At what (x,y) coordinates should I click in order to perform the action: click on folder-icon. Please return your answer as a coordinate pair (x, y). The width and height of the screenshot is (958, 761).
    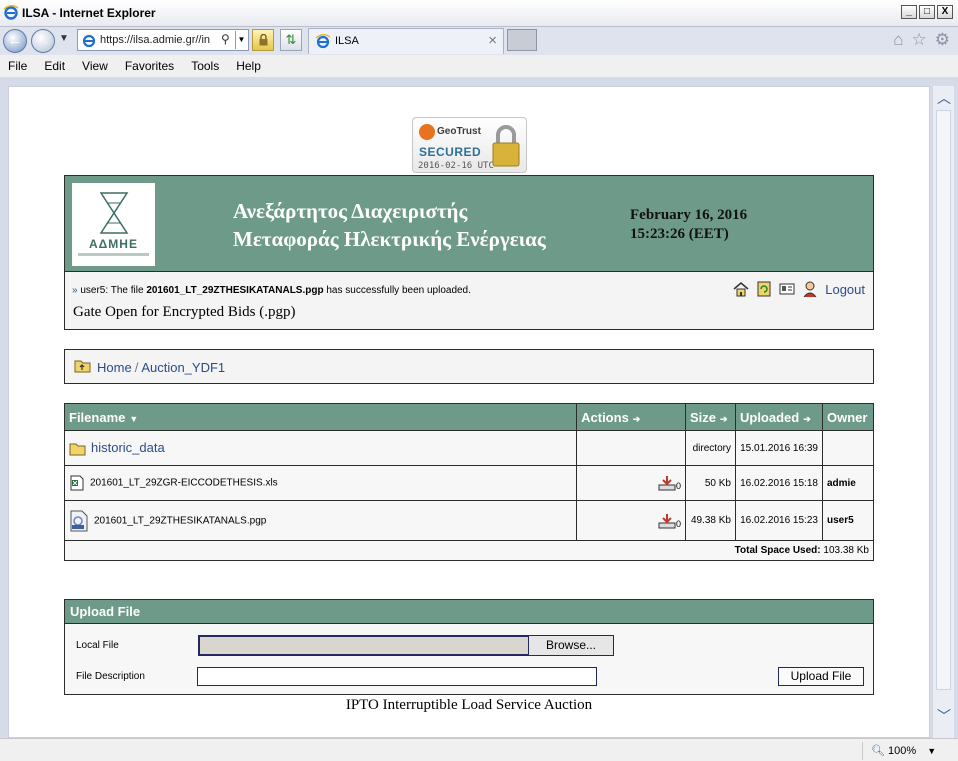
    Looking at the image, I should click on (77, 449).